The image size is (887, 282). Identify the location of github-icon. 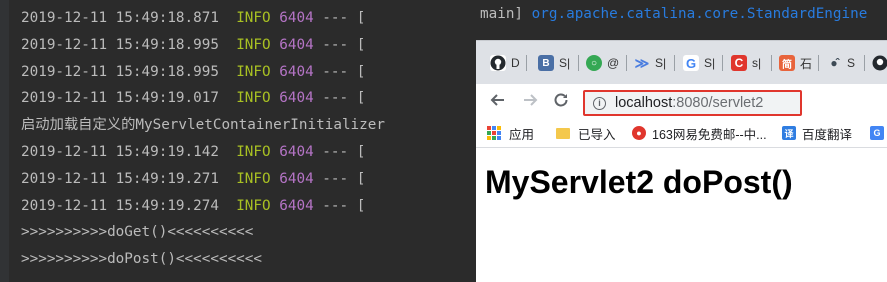
(498, 63).